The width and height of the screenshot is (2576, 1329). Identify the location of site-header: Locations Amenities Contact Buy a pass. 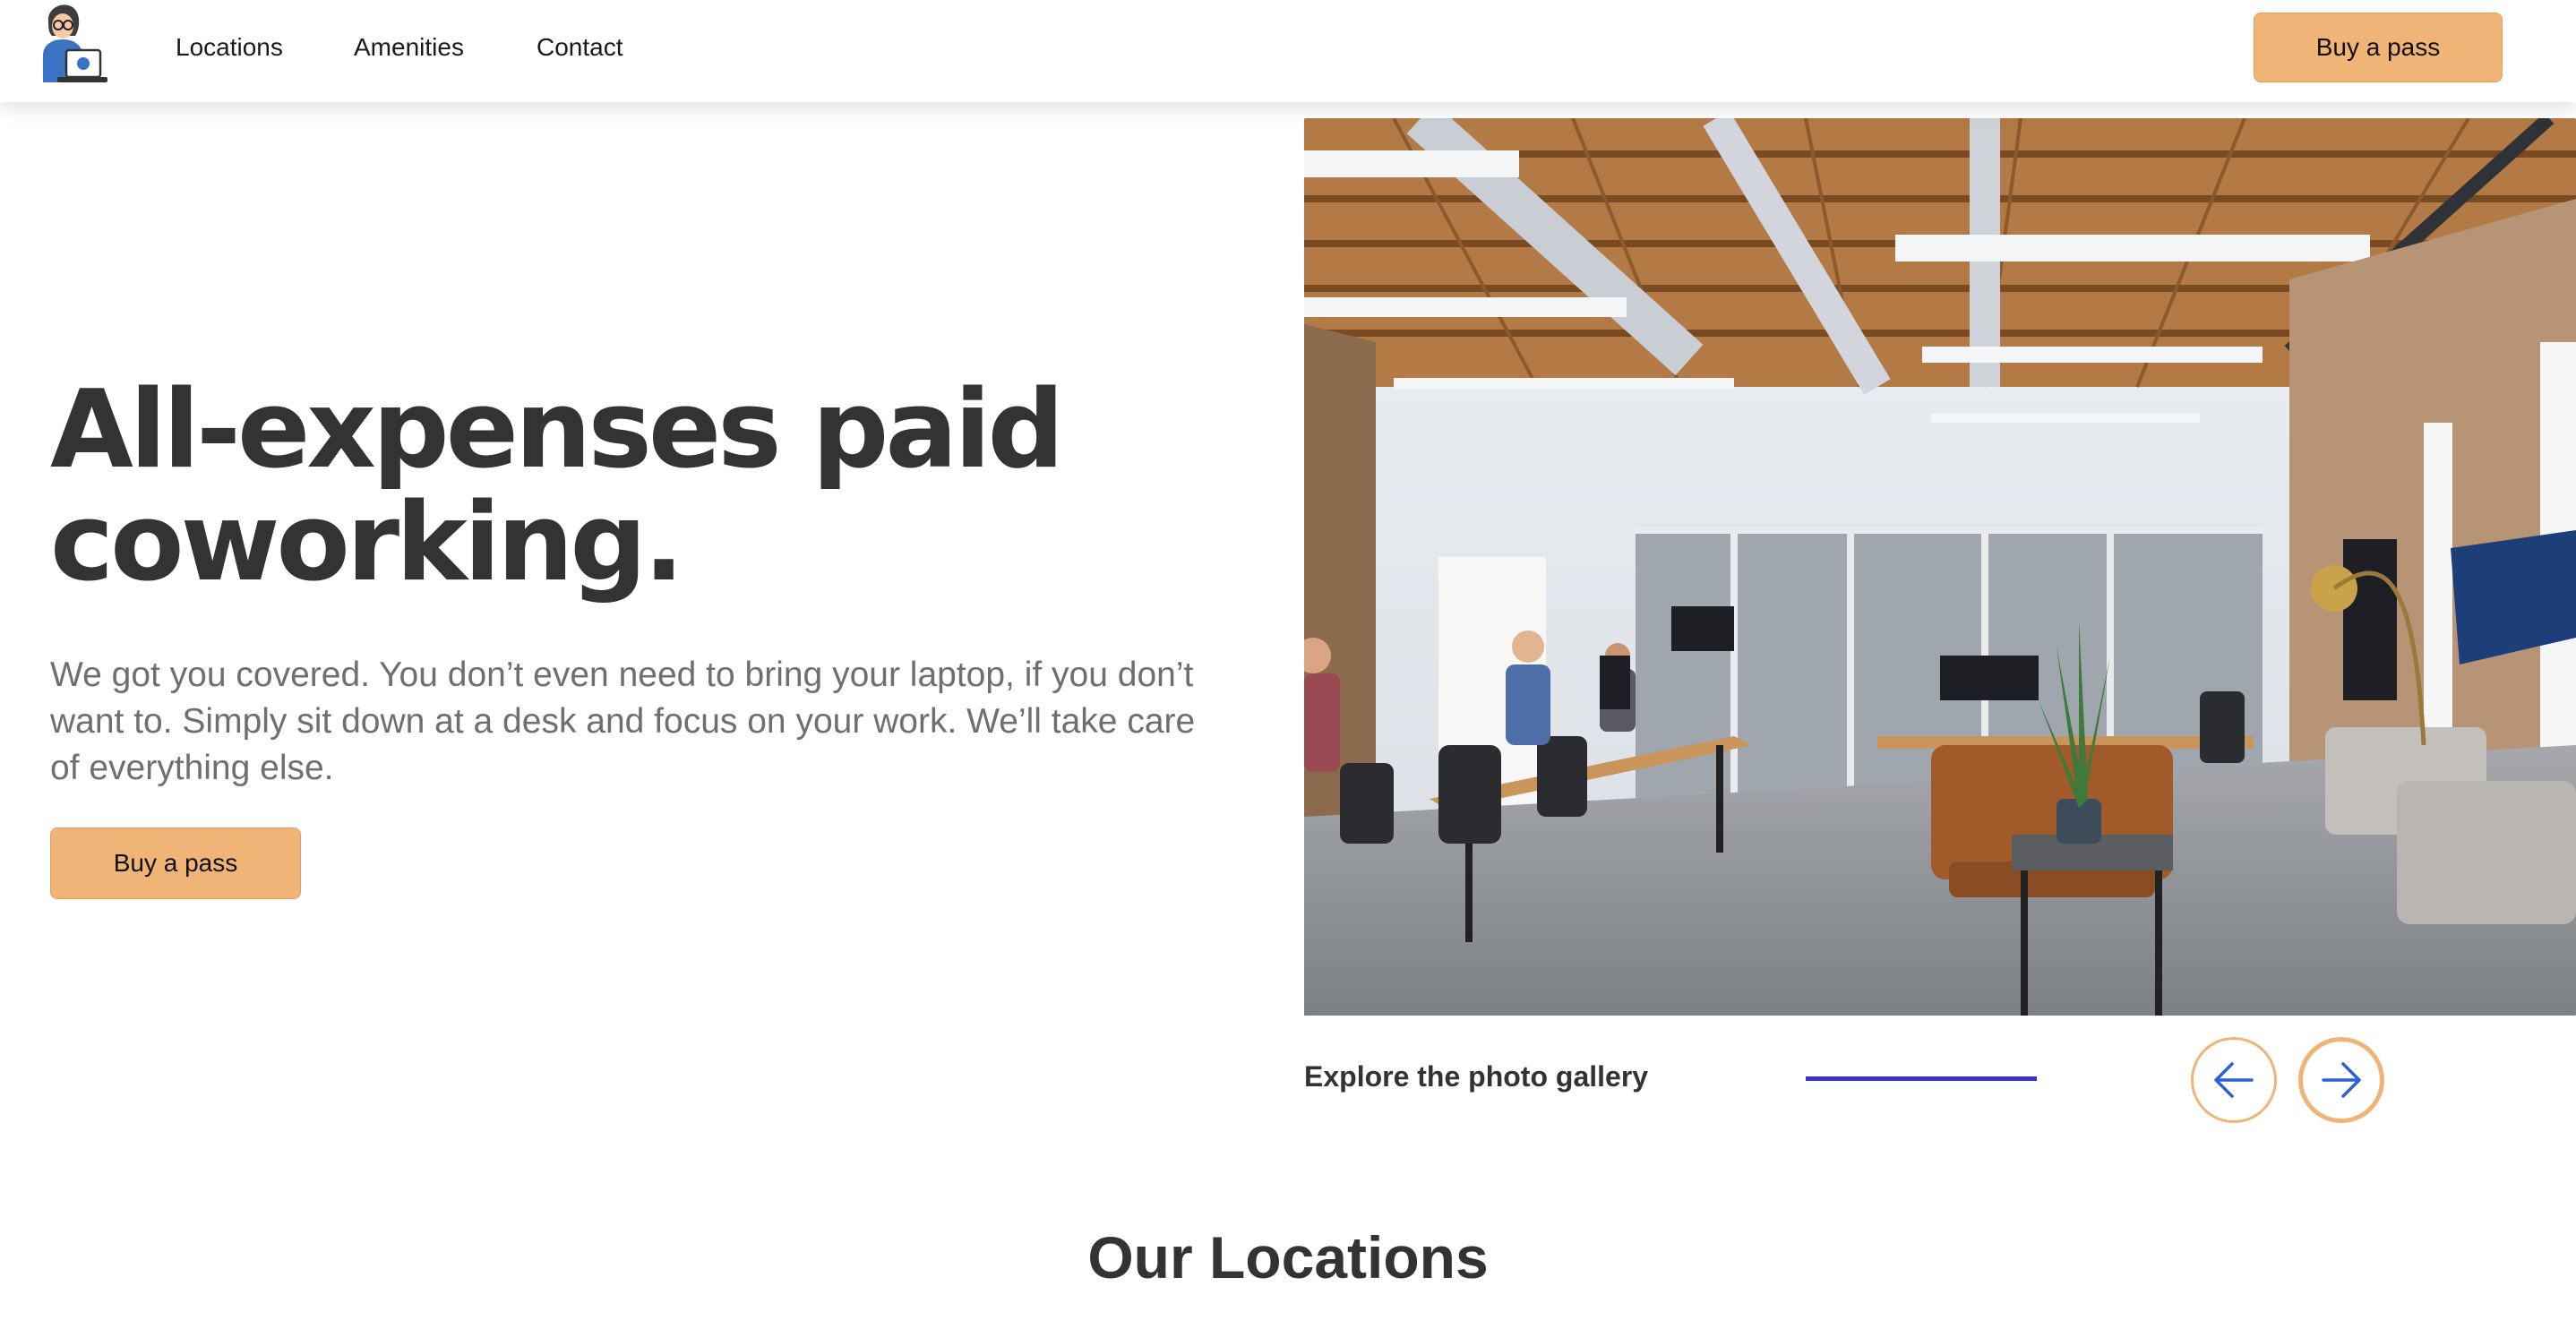
(1288, 51).